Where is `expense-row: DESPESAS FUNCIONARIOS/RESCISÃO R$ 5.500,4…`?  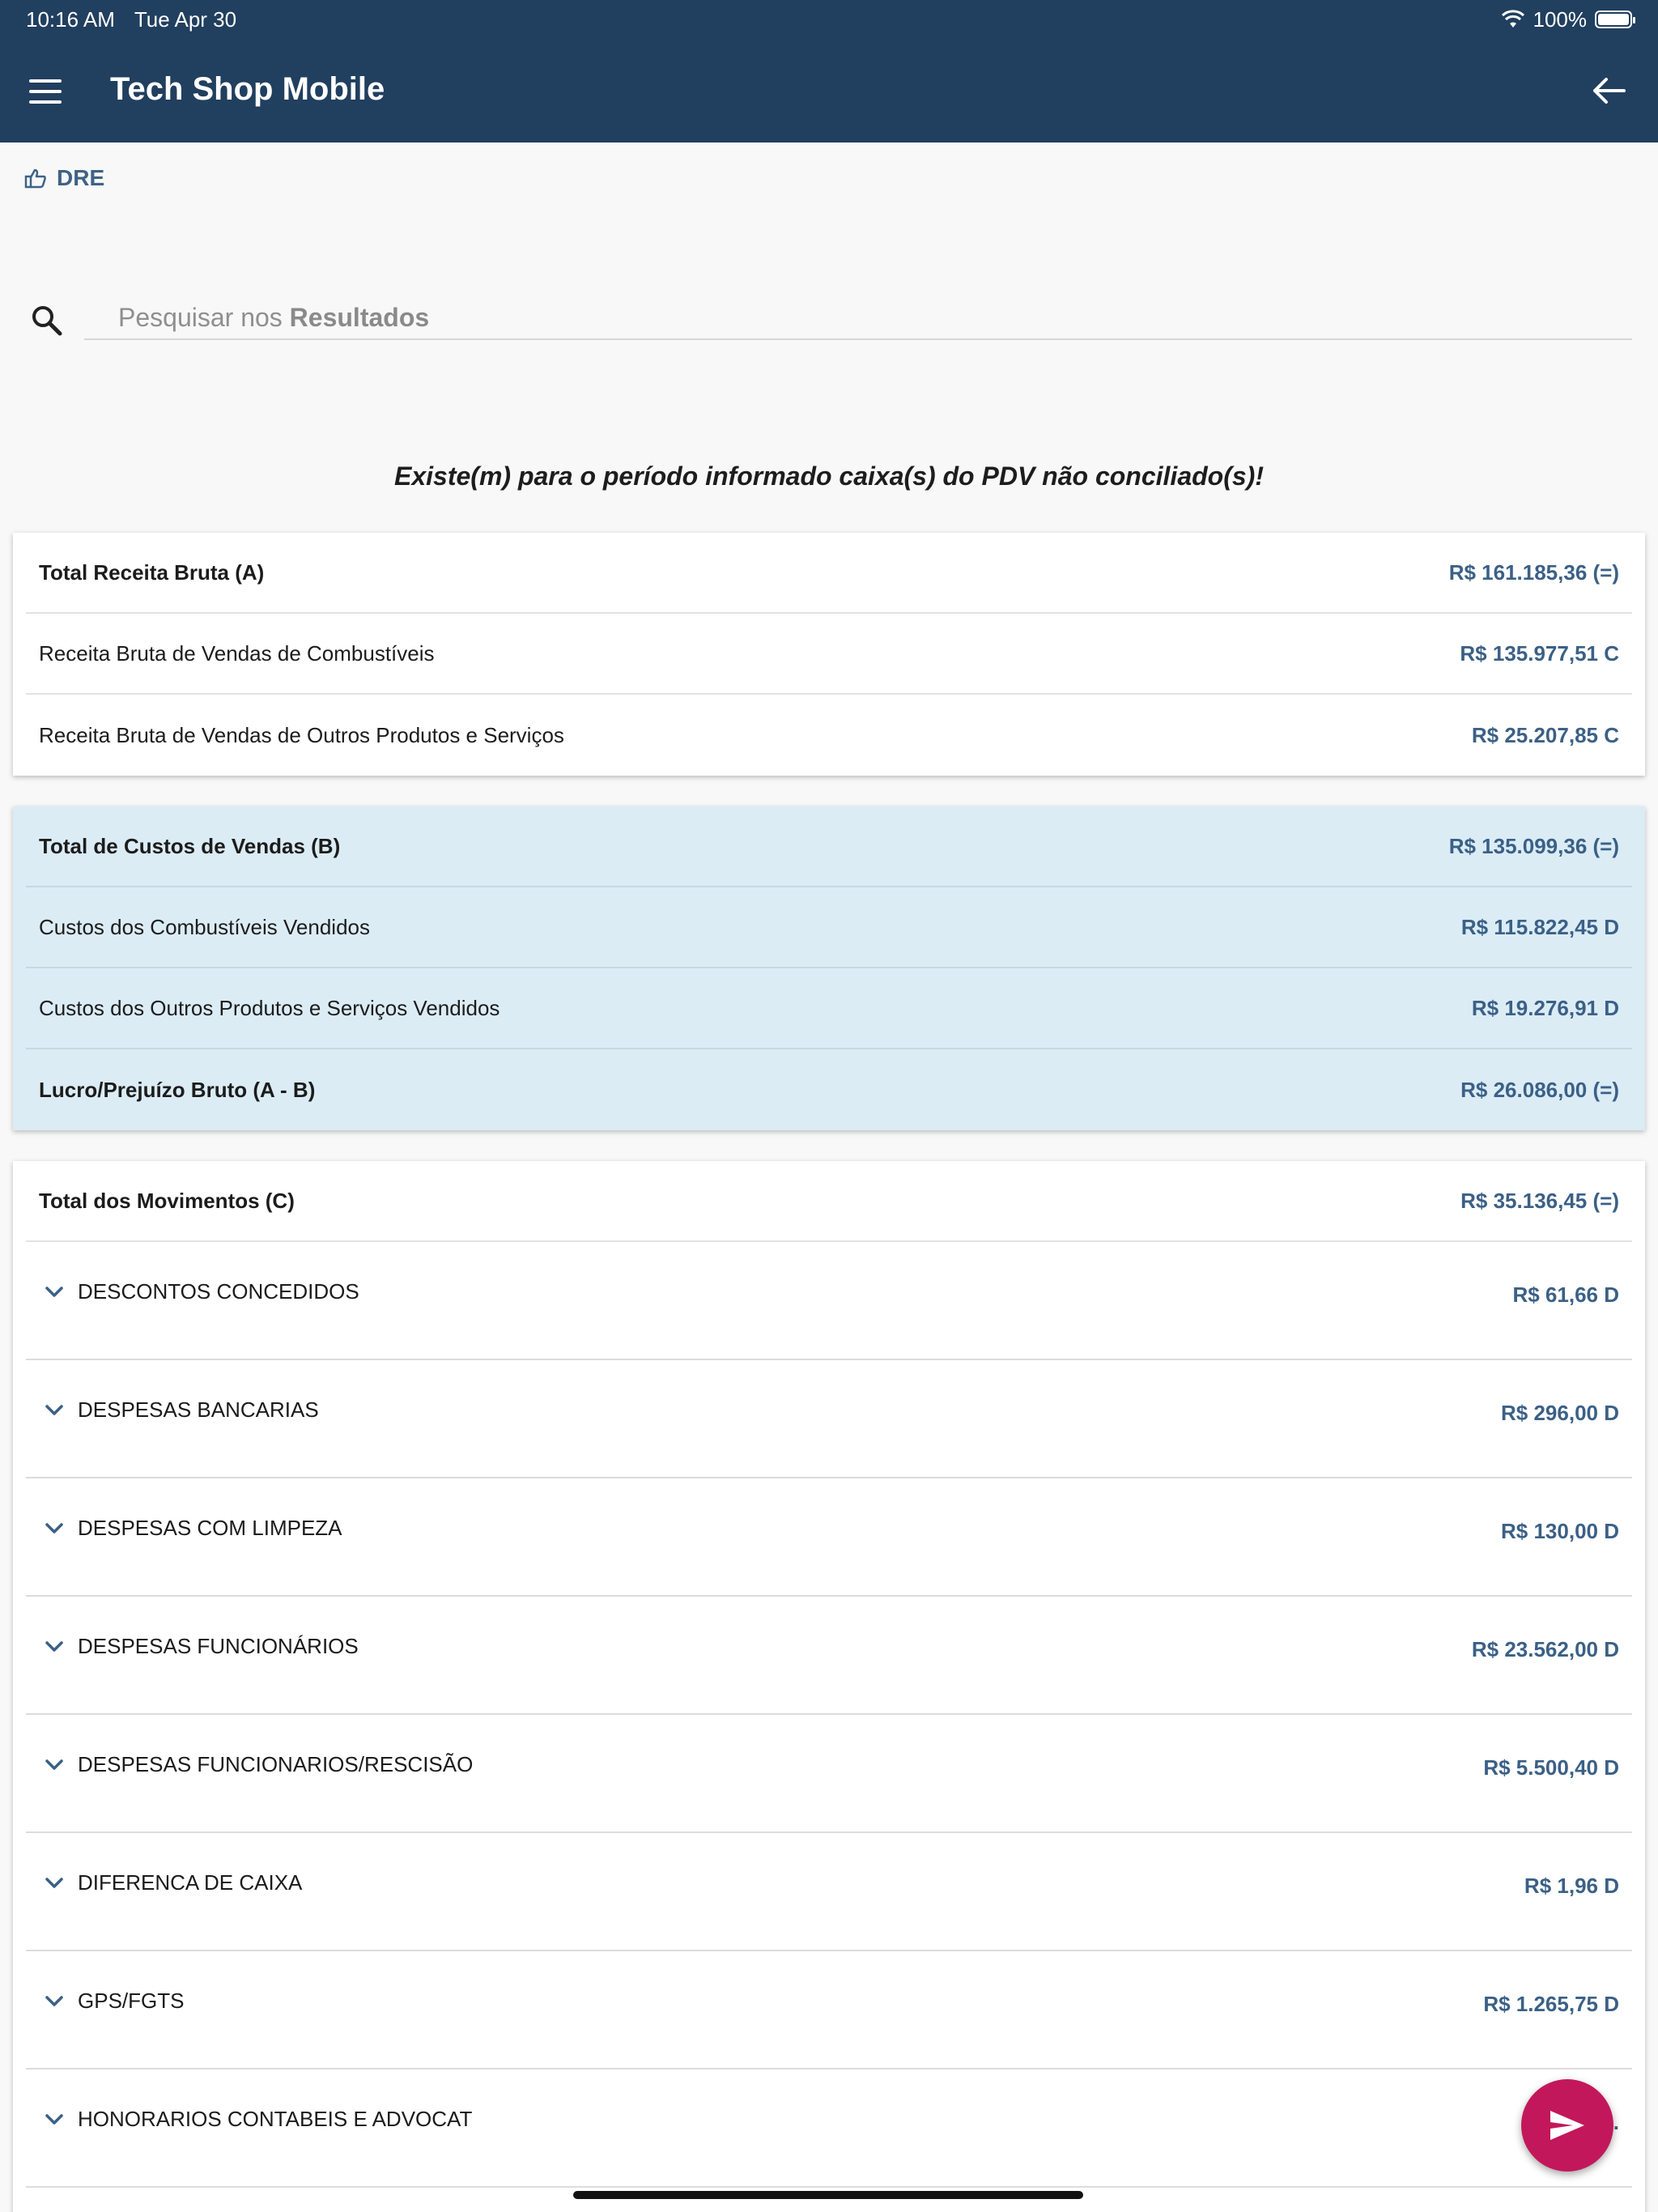
expense-row: DESPESAS FUNCIONARIOS/RESCISÃO R$ 5.500,4… is located at coordinates (829, 1774).